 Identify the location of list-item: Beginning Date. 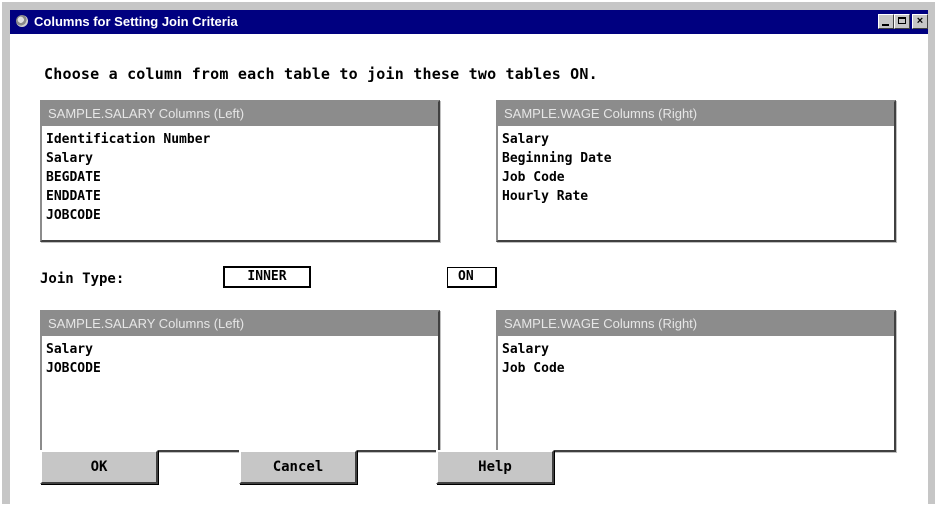
(698, 158).